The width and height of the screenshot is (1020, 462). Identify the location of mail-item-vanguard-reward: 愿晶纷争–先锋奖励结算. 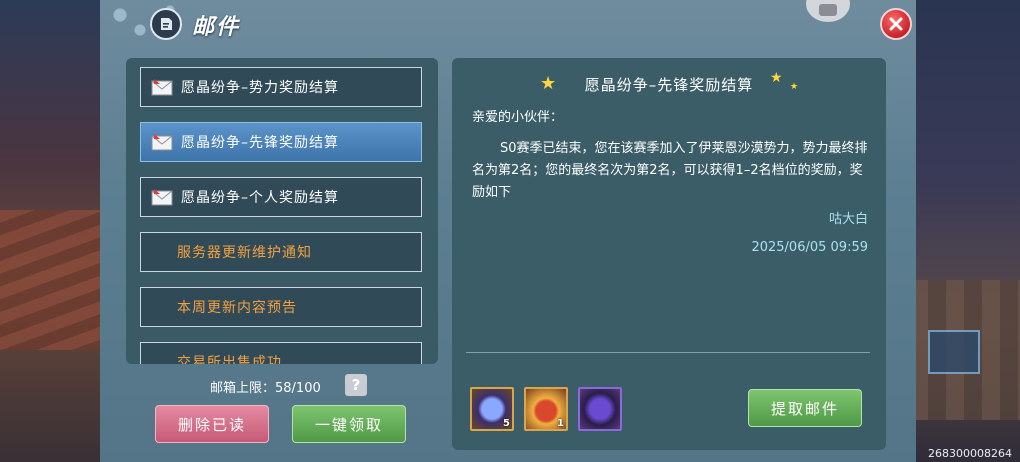
(281, 142).